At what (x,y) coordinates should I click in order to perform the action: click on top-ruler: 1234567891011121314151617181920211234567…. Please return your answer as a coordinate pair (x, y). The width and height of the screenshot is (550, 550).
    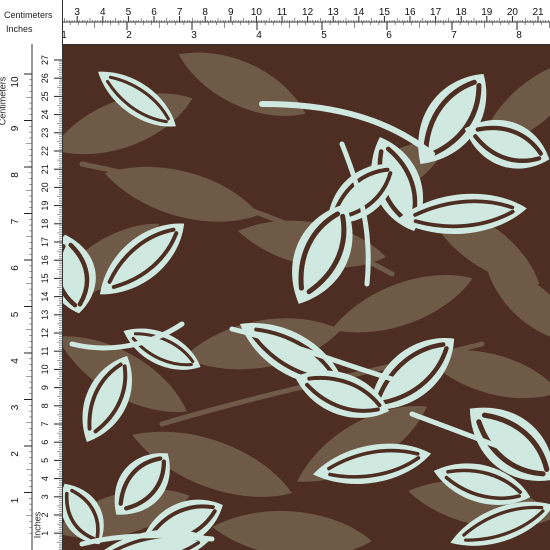
    Looking at the image, I should click on (275, 22).